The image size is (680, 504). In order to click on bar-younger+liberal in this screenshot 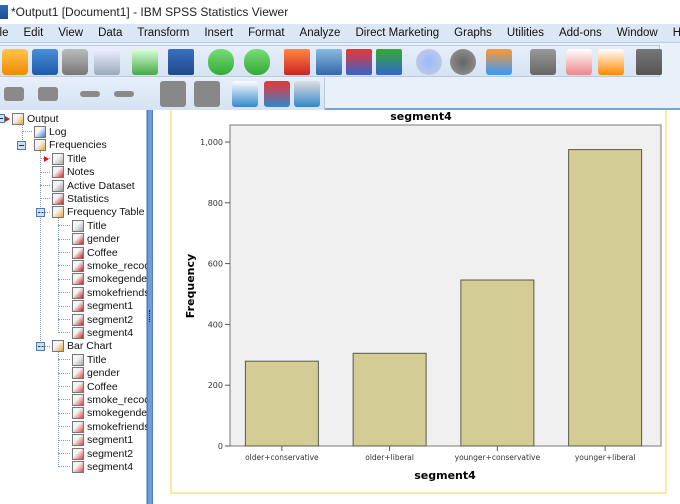, I will do `click(605, 298)`.